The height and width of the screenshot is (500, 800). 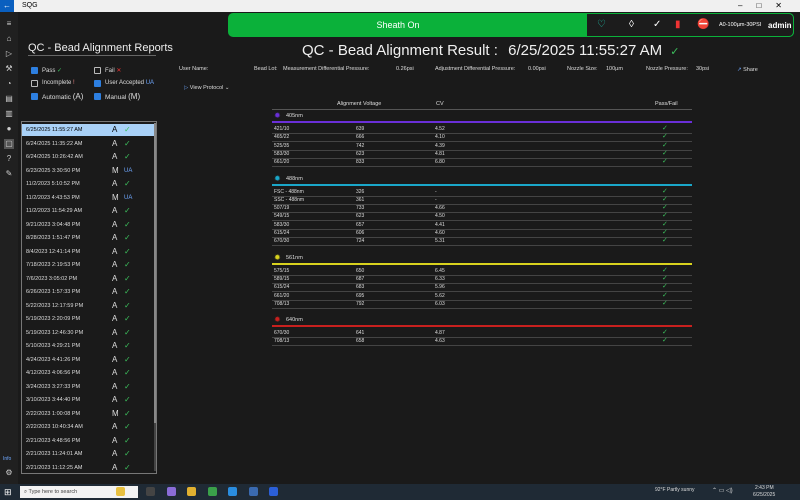 What do you see at coordinates (89, 157) in the screenshot?
I see `list-item: 6/24/2025 10:26:42 AM A ✓` at bounding box center [89, 157].